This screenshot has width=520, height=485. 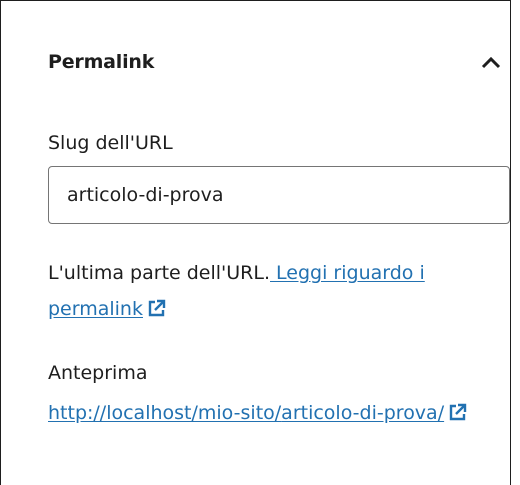 What do you see at coordinates (279, 195) in the screenshot?
I see `slug-input` at bounding box center [279, 195].